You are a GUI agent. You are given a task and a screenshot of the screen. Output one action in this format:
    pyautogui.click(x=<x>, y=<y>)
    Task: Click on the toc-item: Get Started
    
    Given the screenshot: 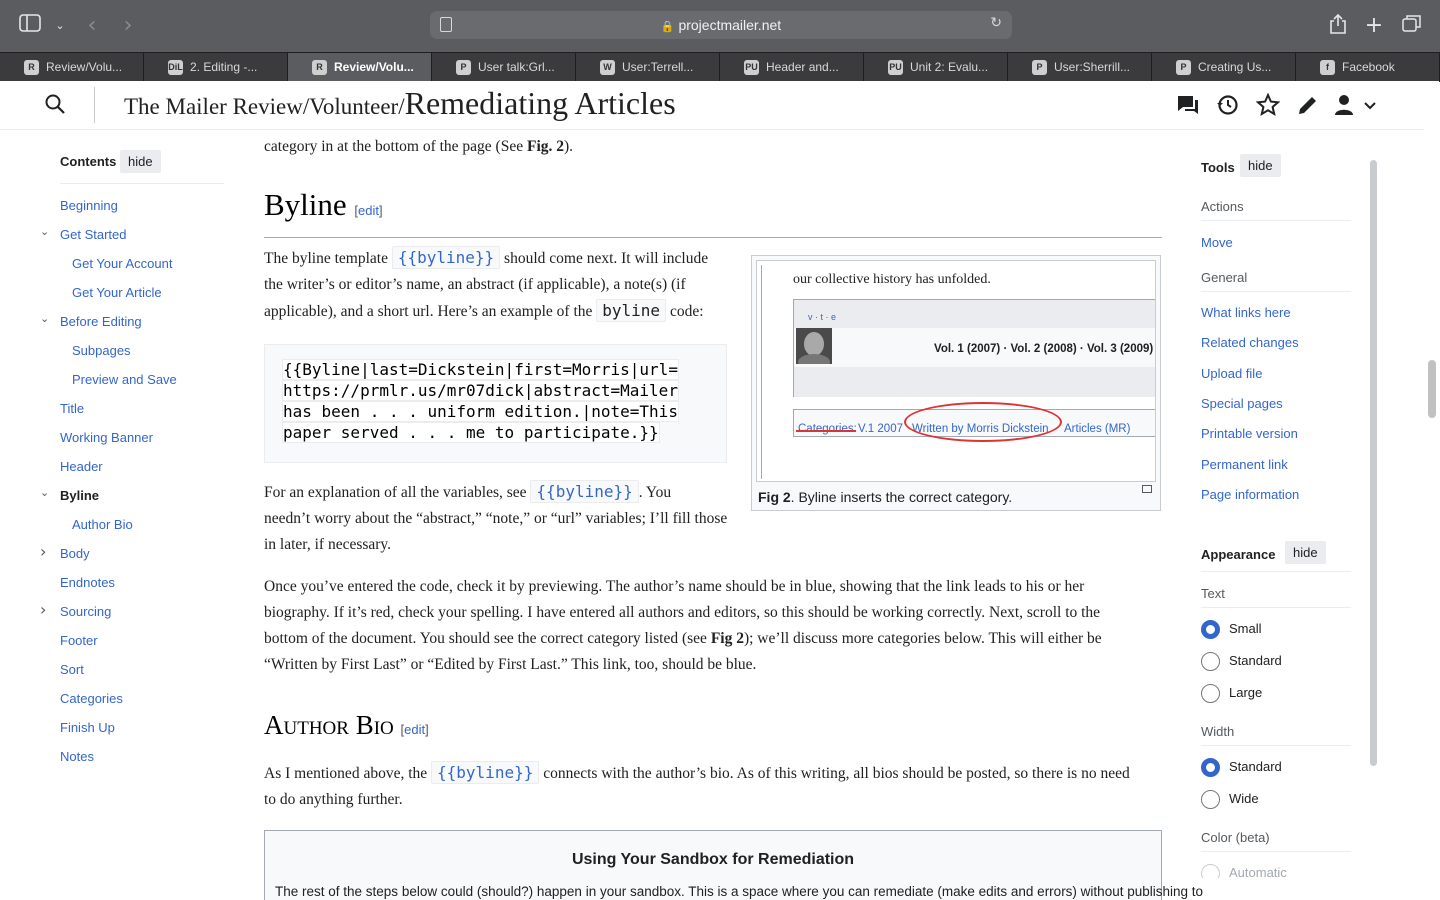 What is the action you would take?
    pyautogui.click(x=93, y=234)
    